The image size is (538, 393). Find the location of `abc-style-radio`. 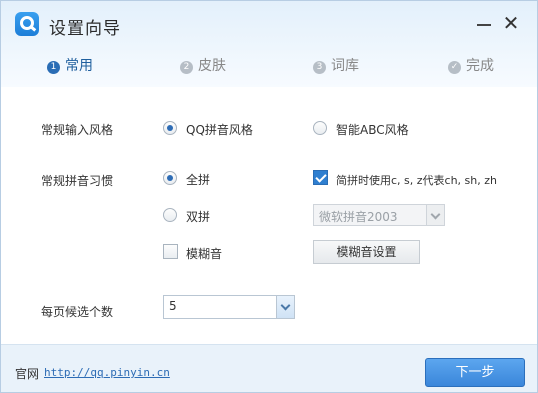

abc-style-radio is located at coordinates (320, 128).